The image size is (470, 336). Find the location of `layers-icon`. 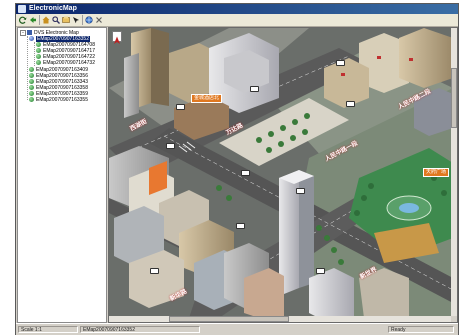

layers-icon is located at coordinates (66, 20).